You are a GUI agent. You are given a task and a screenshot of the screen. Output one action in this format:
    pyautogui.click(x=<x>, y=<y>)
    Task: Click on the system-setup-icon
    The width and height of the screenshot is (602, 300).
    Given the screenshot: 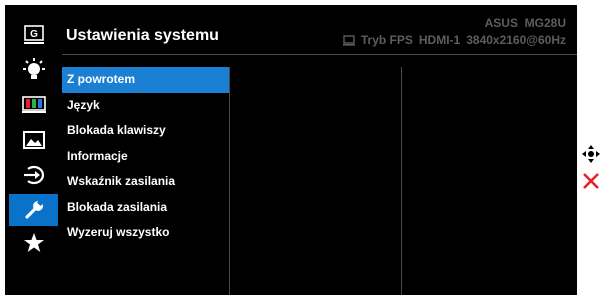 What is the action you would take?
    pyautogui.click(x=34, y=209)
    